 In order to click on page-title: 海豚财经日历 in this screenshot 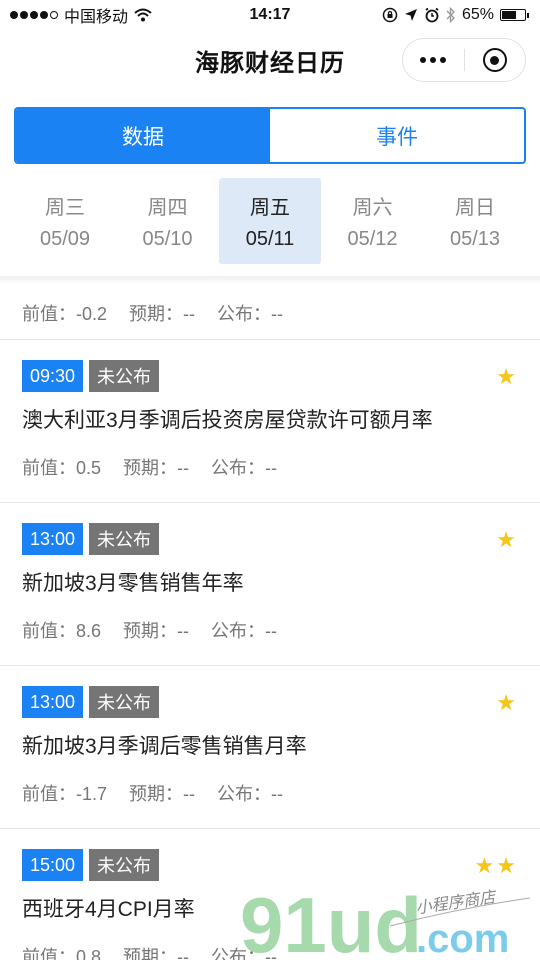, I will do `click(270, 63)`.